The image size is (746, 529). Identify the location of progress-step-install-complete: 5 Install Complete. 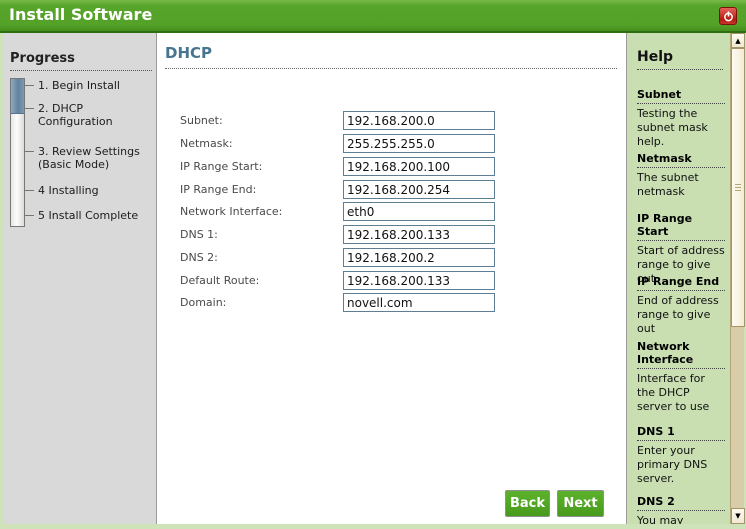
(88, 215).